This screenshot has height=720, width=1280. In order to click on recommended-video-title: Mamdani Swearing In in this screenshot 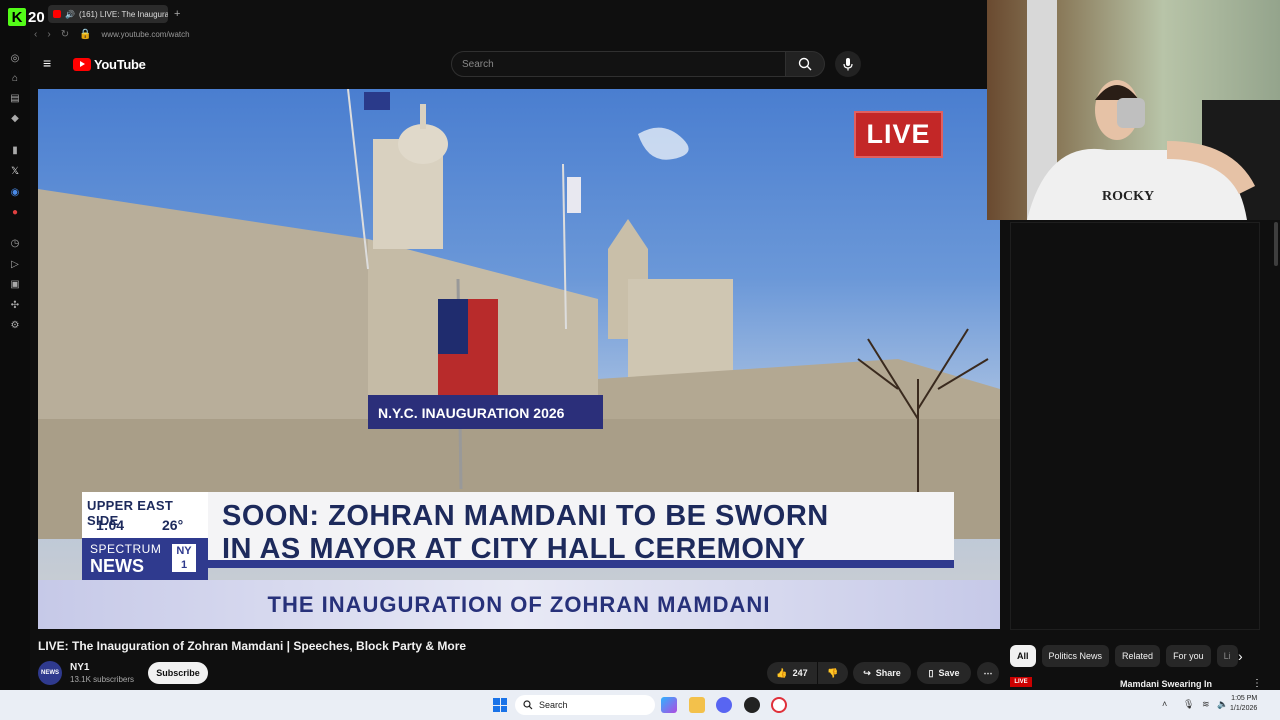, I will do `click(1166, 684)`.